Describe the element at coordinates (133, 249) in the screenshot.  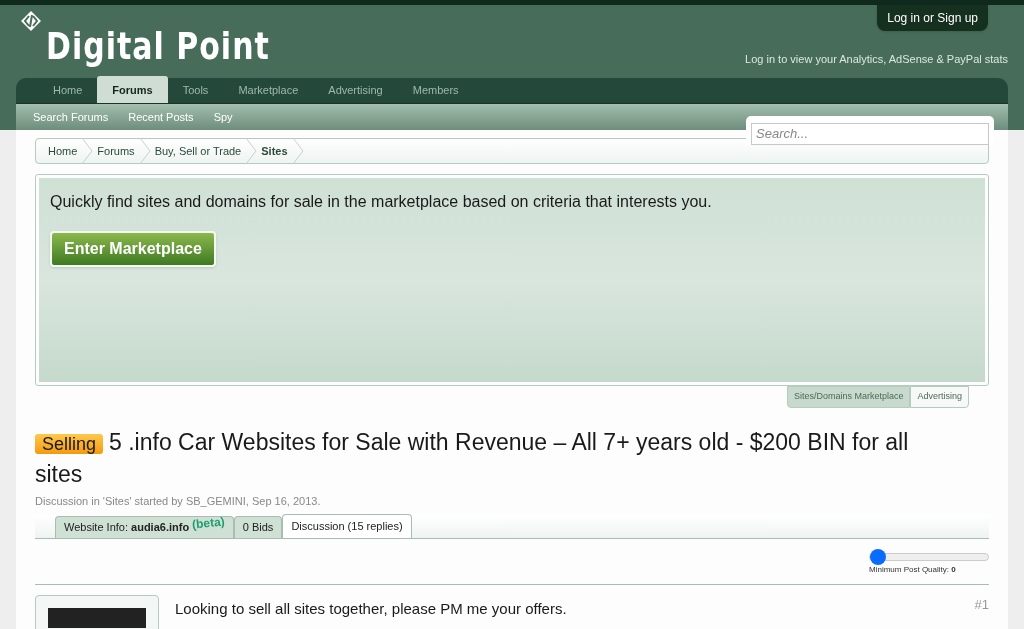
I see `enter-marketplace-button: Enter Marketplace` at that location.